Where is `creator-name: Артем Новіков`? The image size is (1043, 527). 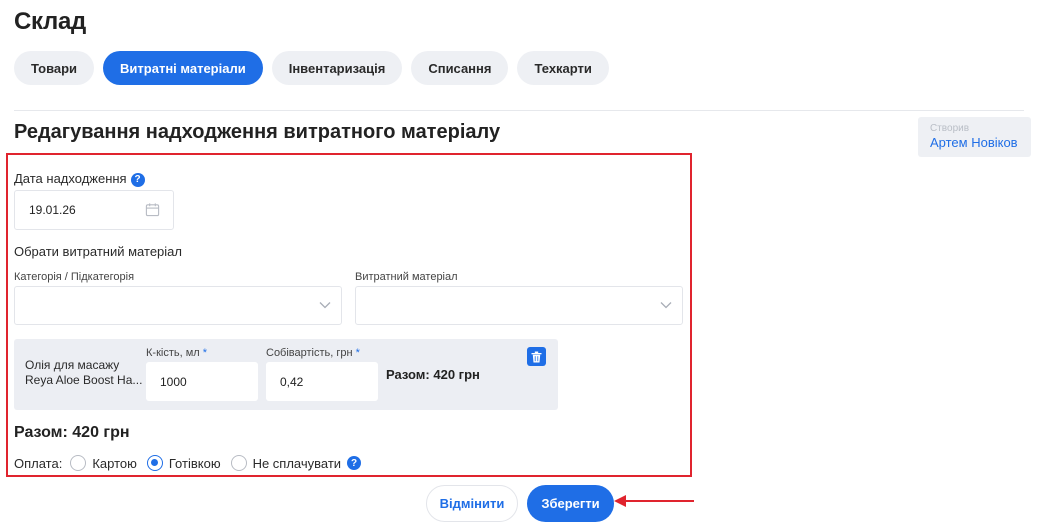 creator-name: Артем Новіков is located at coordinates (980, 142).